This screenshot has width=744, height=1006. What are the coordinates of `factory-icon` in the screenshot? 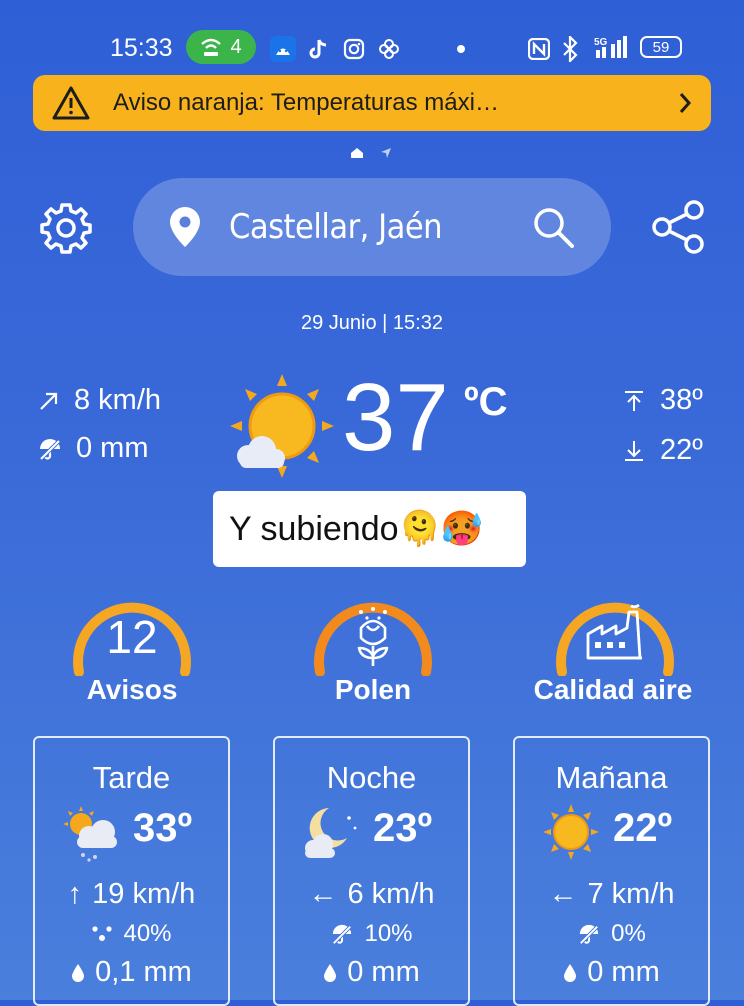 It's located at (614, 632).